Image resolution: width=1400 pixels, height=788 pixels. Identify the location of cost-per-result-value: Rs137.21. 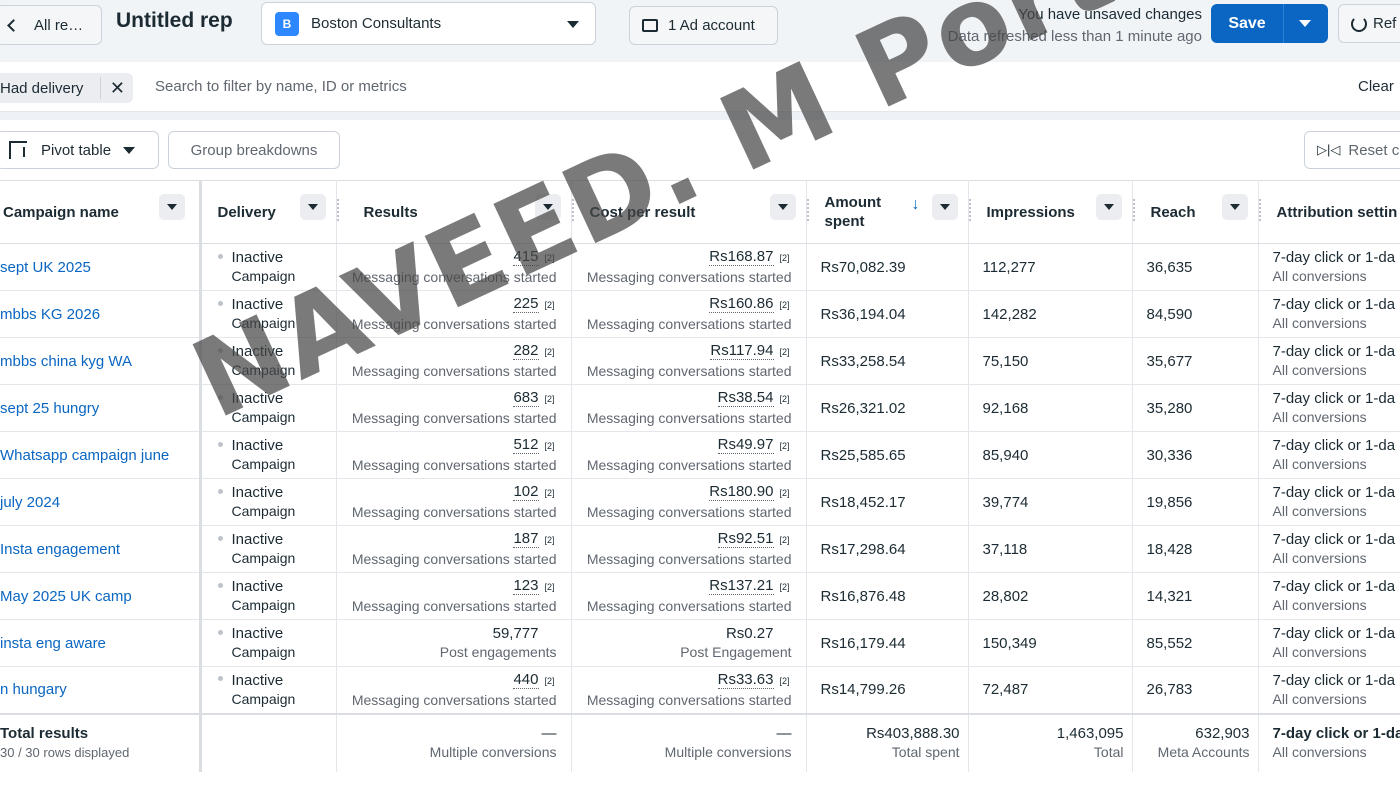
(741, 586).